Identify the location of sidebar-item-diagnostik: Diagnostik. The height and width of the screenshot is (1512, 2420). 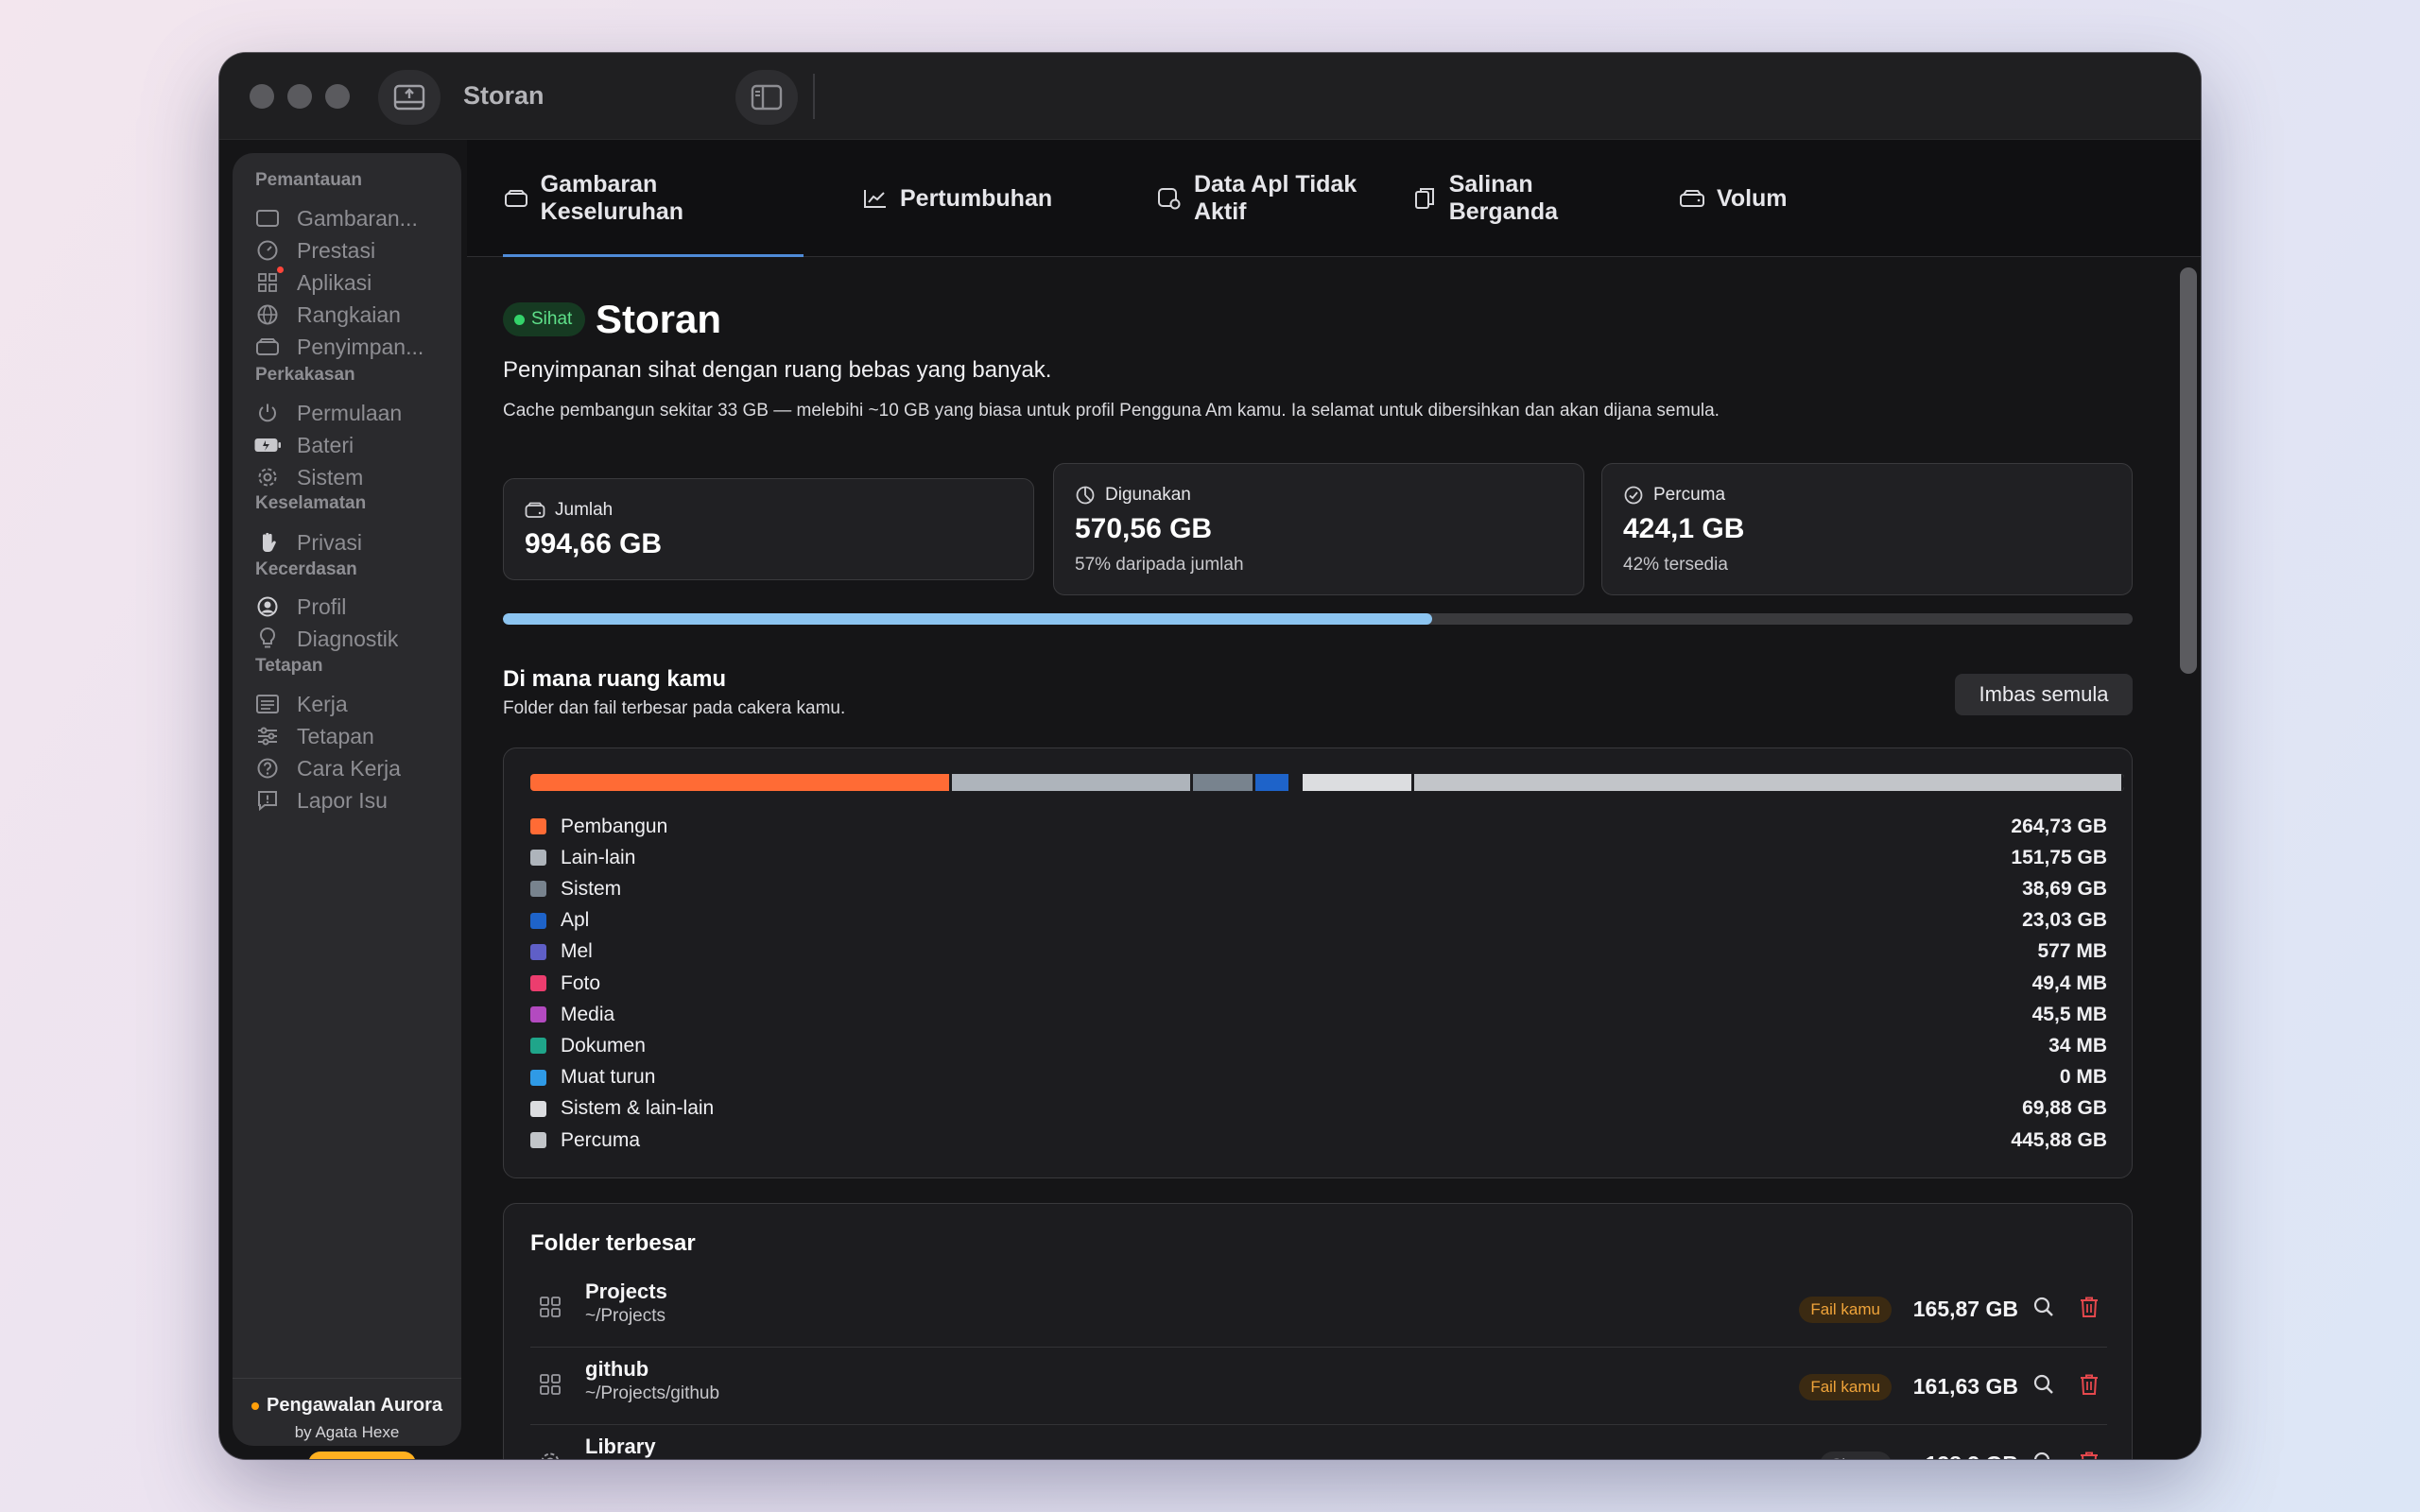
(347, 639).